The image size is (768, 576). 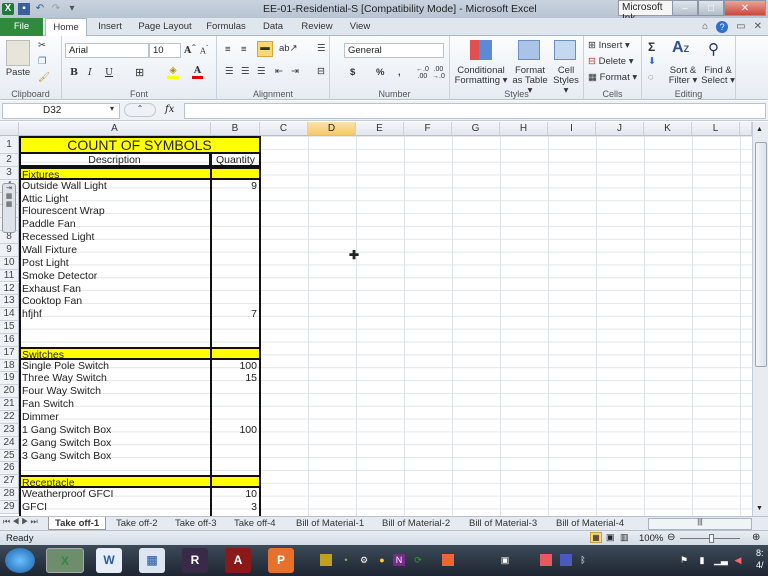 I want to click on volume-icon: ◀, so click(x=738, y=560).